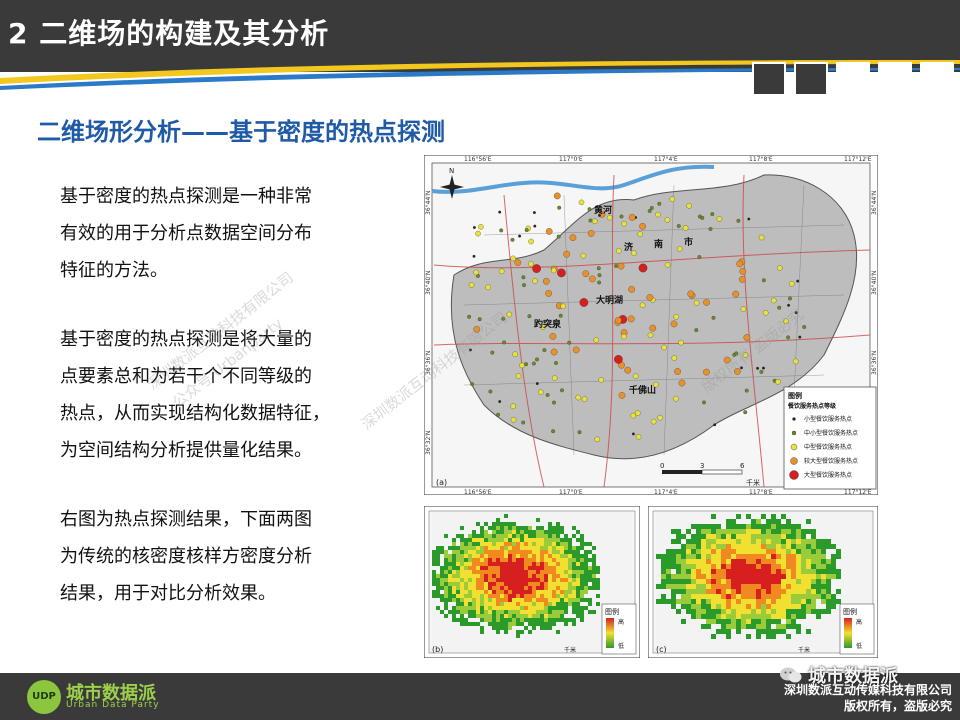 This screenshot has width=960, height=720. What do you see at coordinates (612, 611) in the screenshot?
I see `legend-title: 图例` at bounding box center [612, 611].